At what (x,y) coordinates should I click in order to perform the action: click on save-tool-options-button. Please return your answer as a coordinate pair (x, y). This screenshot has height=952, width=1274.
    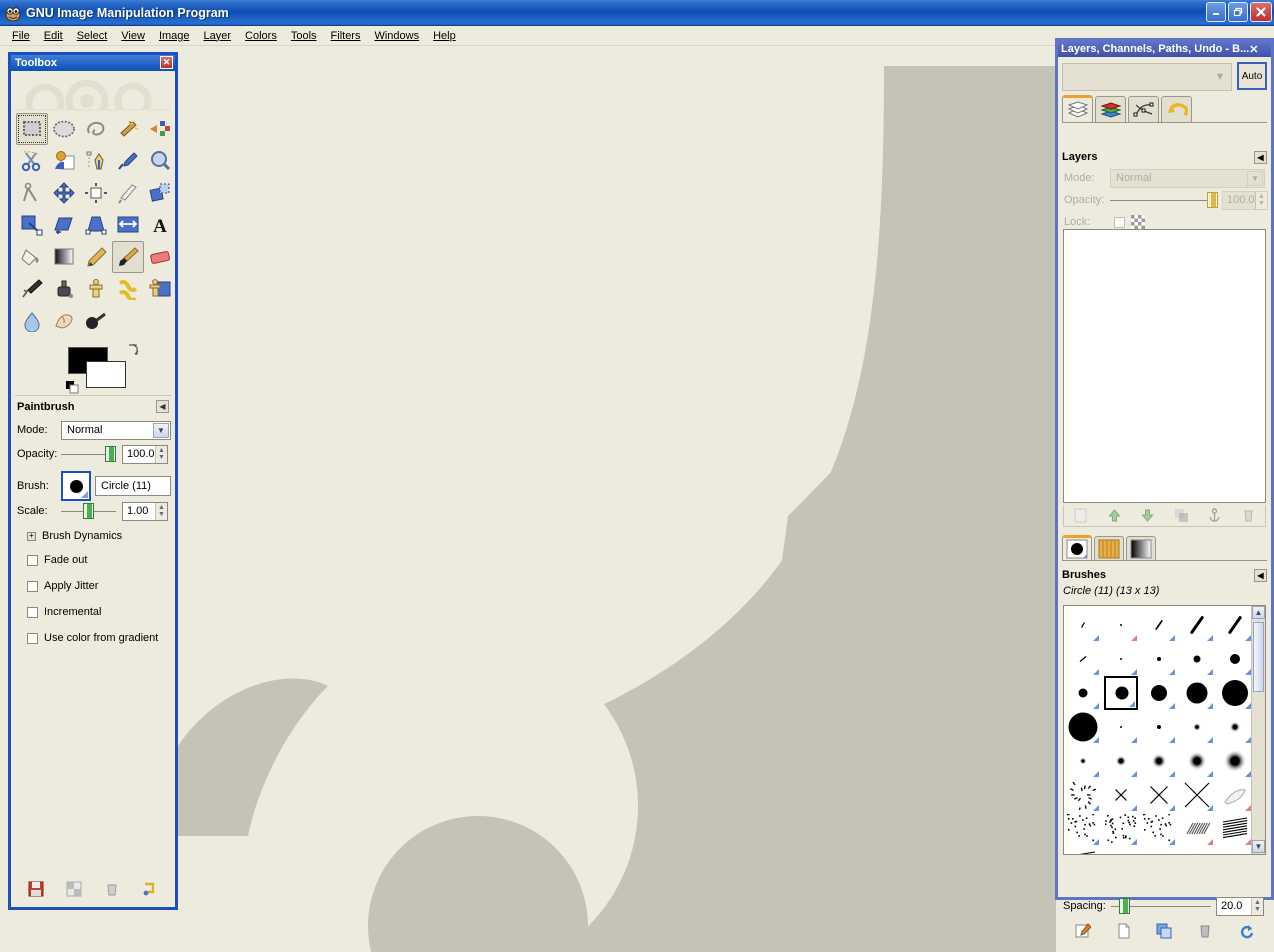
    Looking at the image, I should click on (36, 889).